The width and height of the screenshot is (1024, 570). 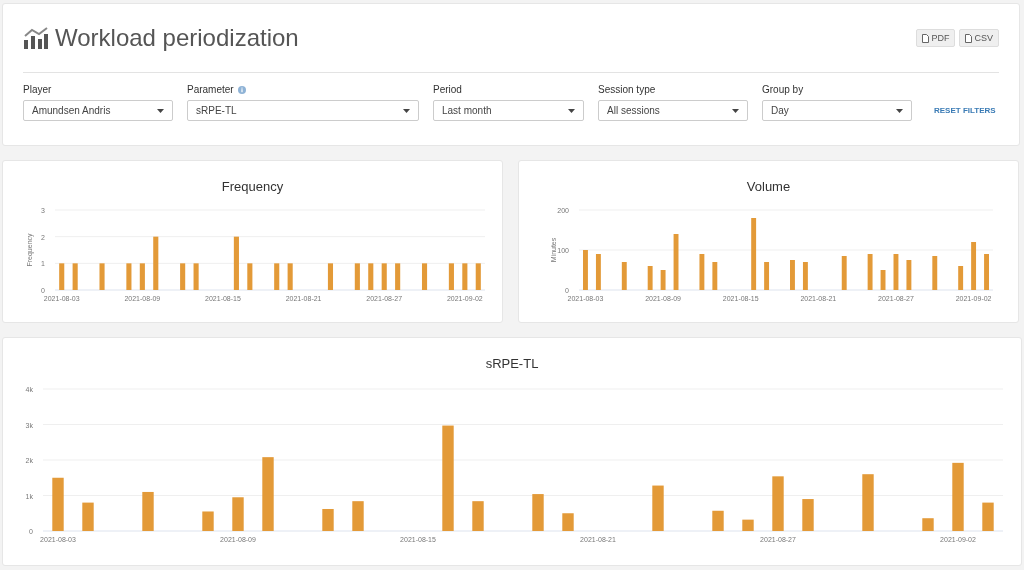 I want to click on info-icon, so click(x=241, y=89).